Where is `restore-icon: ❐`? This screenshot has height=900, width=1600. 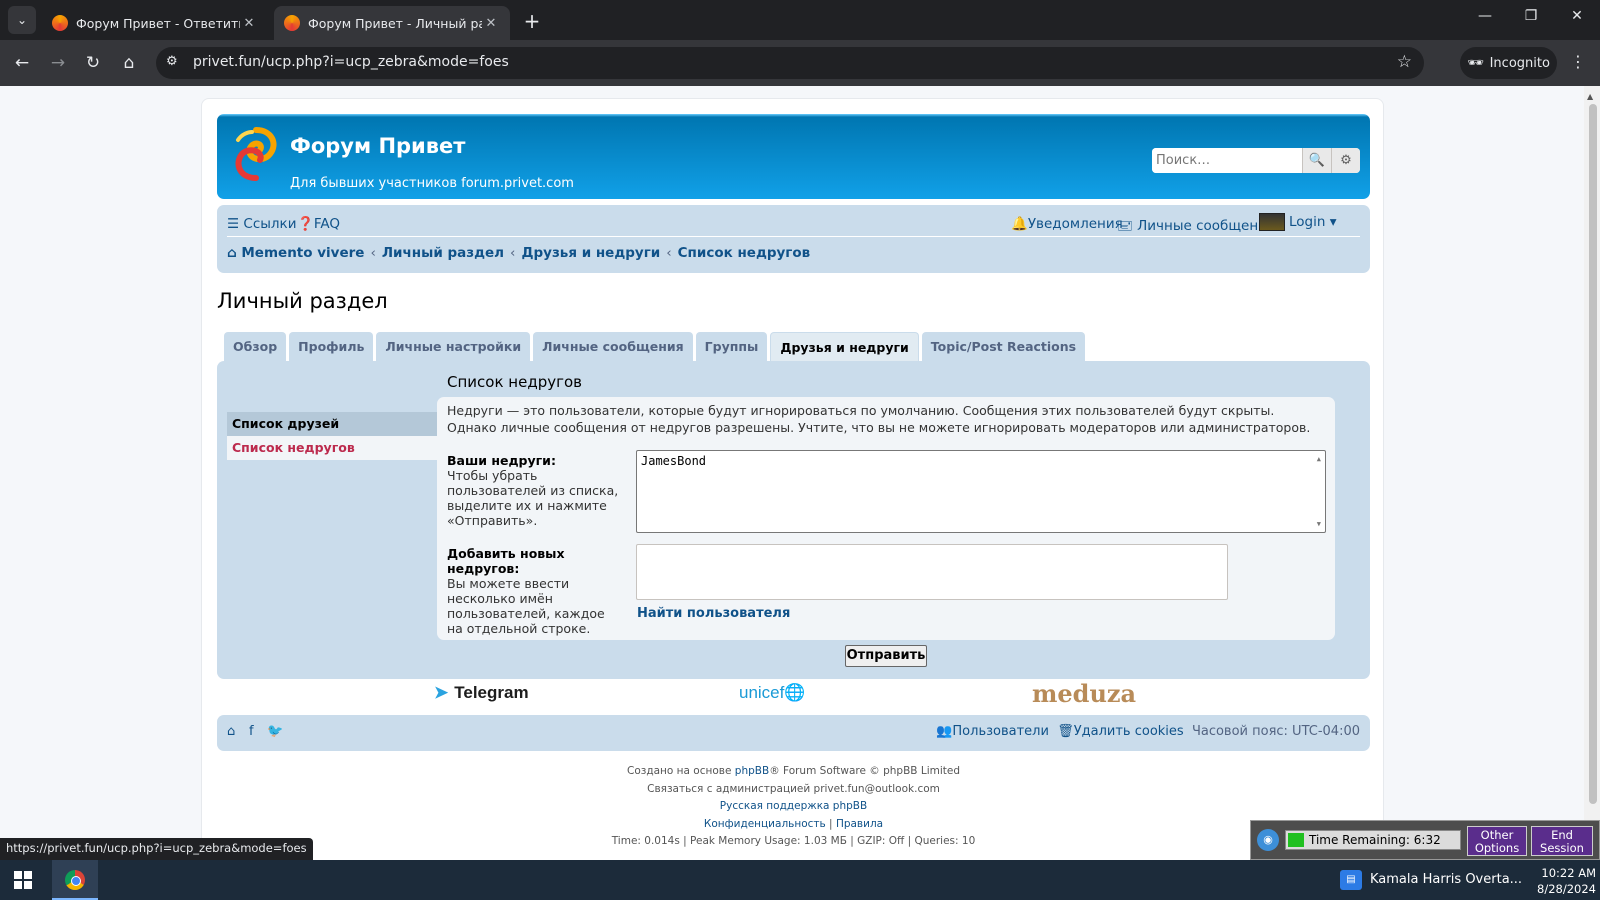
restore-icon: ❐ is located at coordinates (1531, 16).